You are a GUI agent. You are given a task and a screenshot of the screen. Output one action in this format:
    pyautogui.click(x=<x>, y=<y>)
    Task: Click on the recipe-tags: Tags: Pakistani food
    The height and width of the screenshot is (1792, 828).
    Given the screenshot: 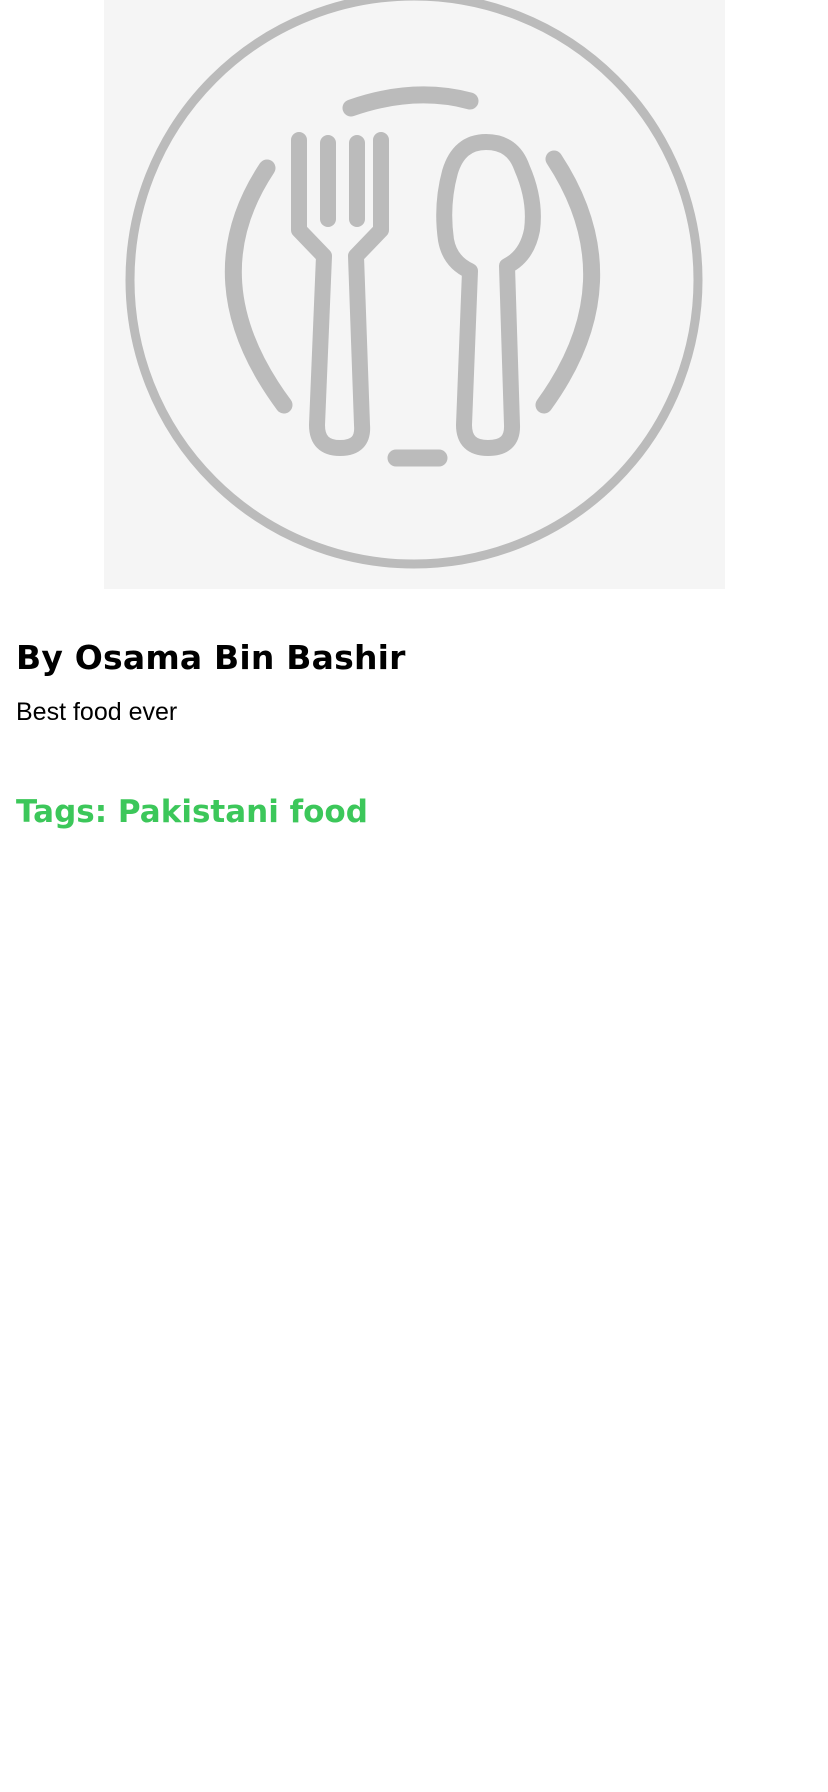 What is the action you would take?
    pyautogui.click(x=192, y=812)
    